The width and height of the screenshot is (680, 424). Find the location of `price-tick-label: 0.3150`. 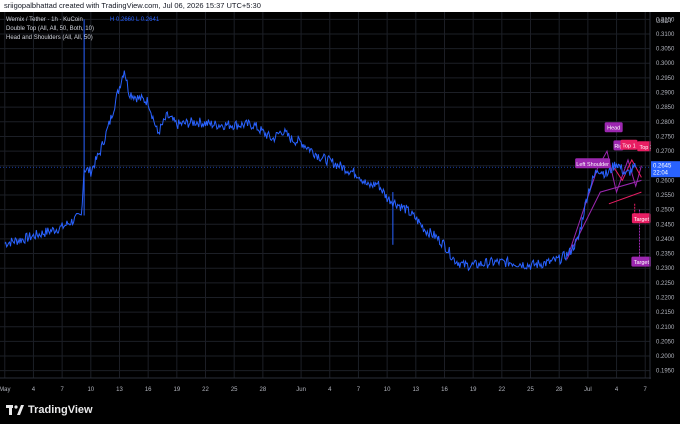

price-tick-label: 0.3150 is located at coordinates (665, 20).